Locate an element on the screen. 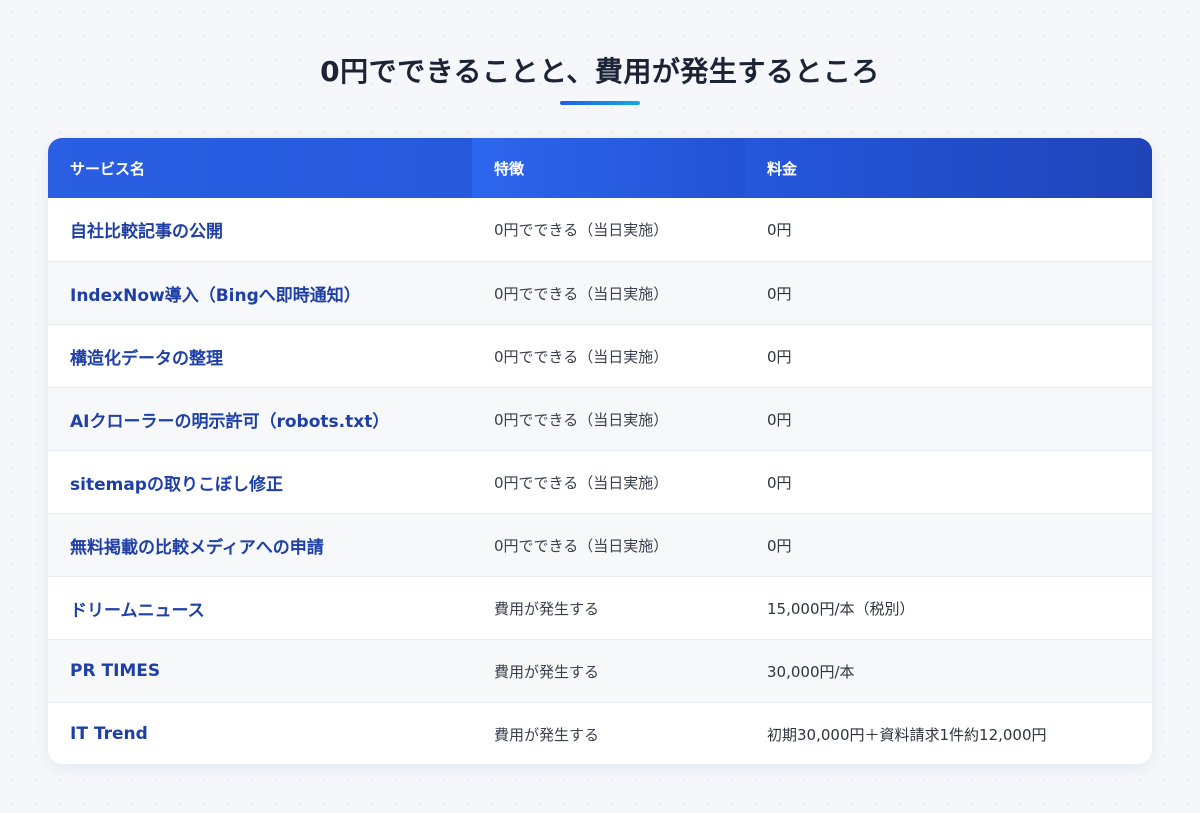 Image resolution: width=1200 pixels, height=813 pixels. table-row: 無料掲載の比較メディアへの申請 0円でできる（当日実施） 0円 is located at coordinates (600, 544).